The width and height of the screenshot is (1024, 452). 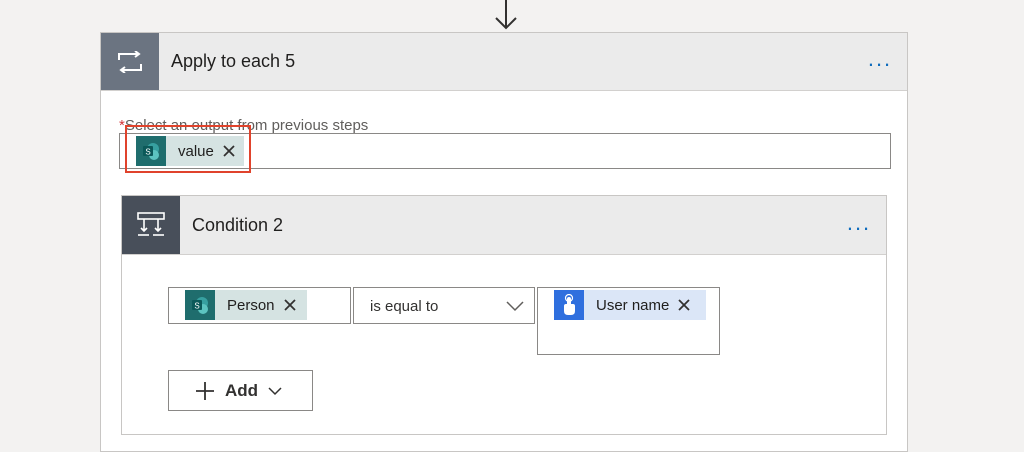 What do you see at coordinates (205, 390) in the screenshot?
I see `plus-icon` at bounding box center [205, 390].